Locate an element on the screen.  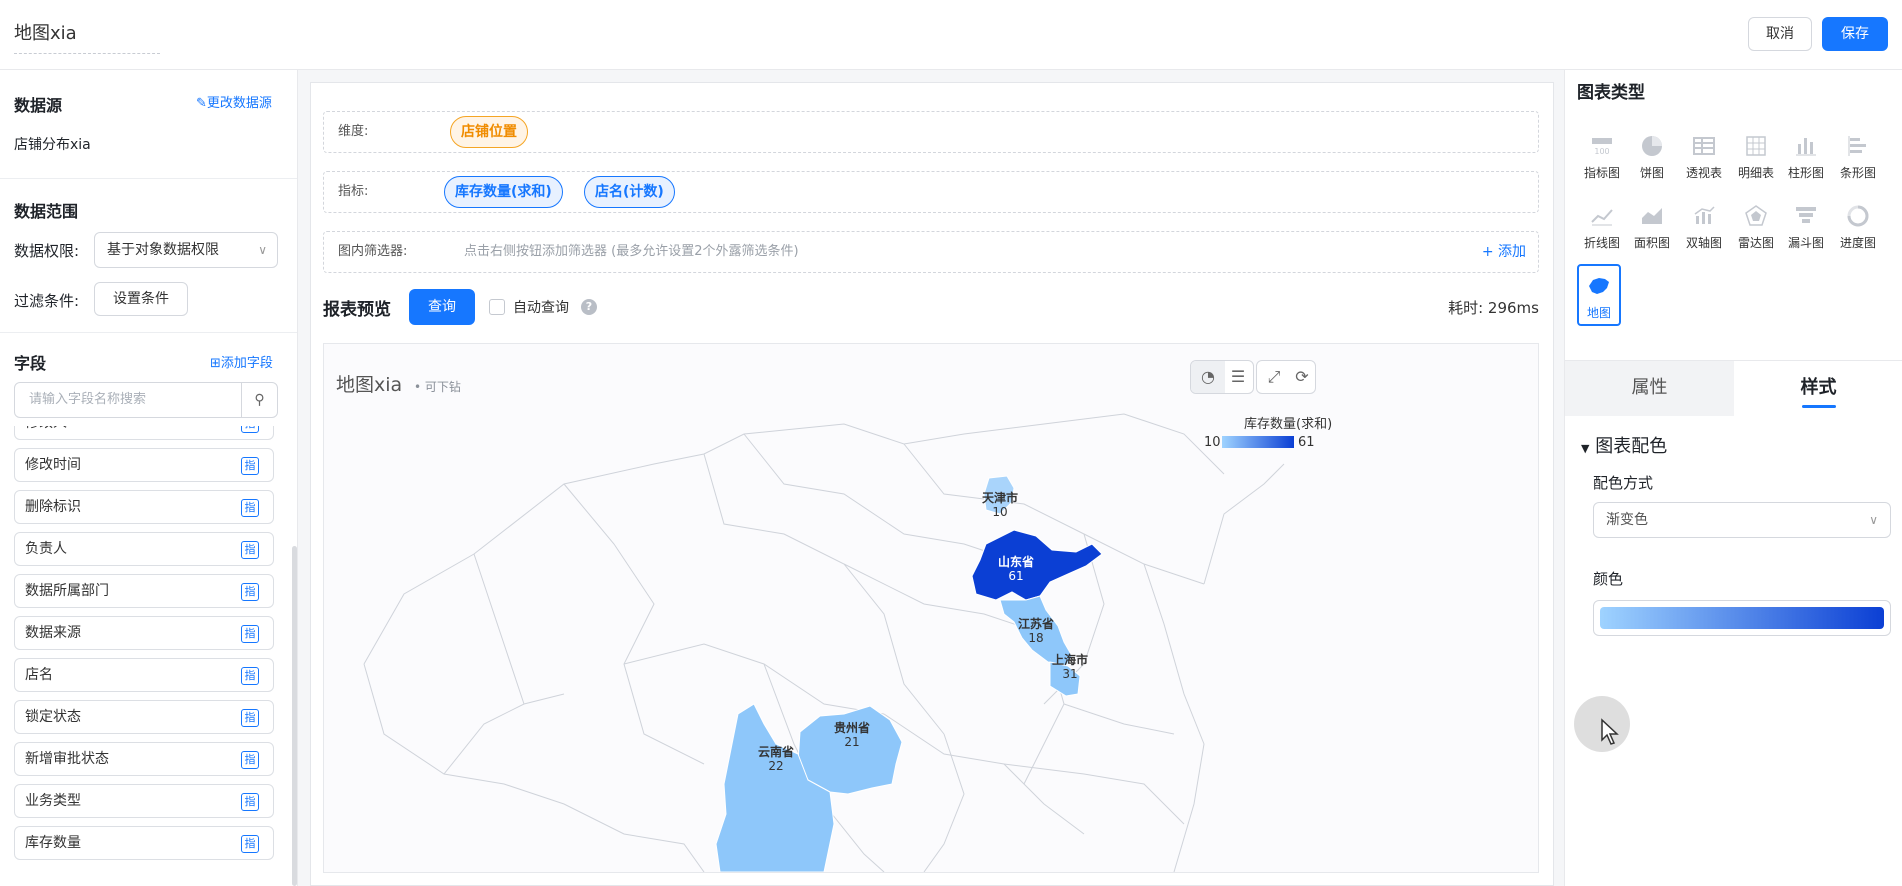
data-range-title: 数据范围 is located at coordinates (46, 211).